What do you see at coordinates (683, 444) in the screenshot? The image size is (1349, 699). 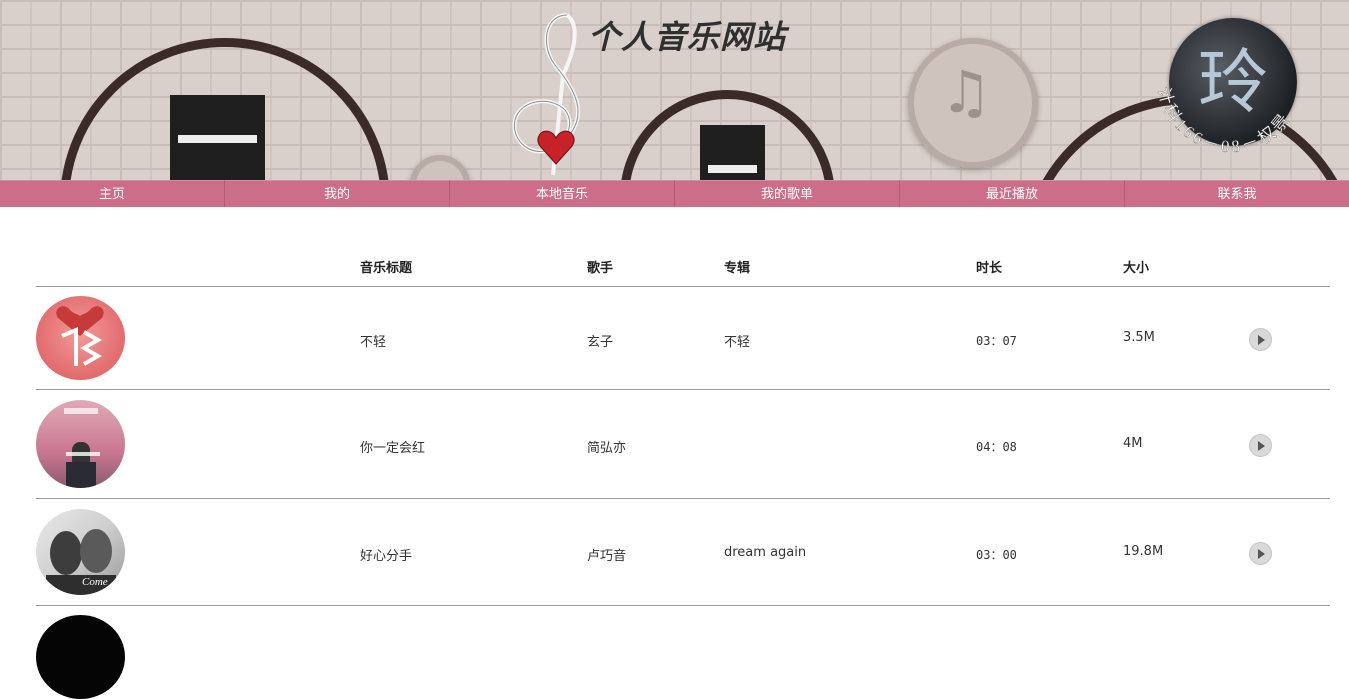 I see `table-row: 你一定会红 简弘亦 04：08 4M` at bounding box center [683, 444].